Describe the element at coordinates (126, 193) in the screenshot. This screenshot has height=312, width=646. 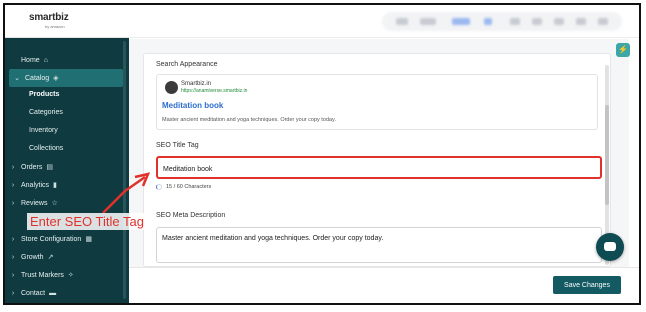
I see `annotation-arrow` at that location.